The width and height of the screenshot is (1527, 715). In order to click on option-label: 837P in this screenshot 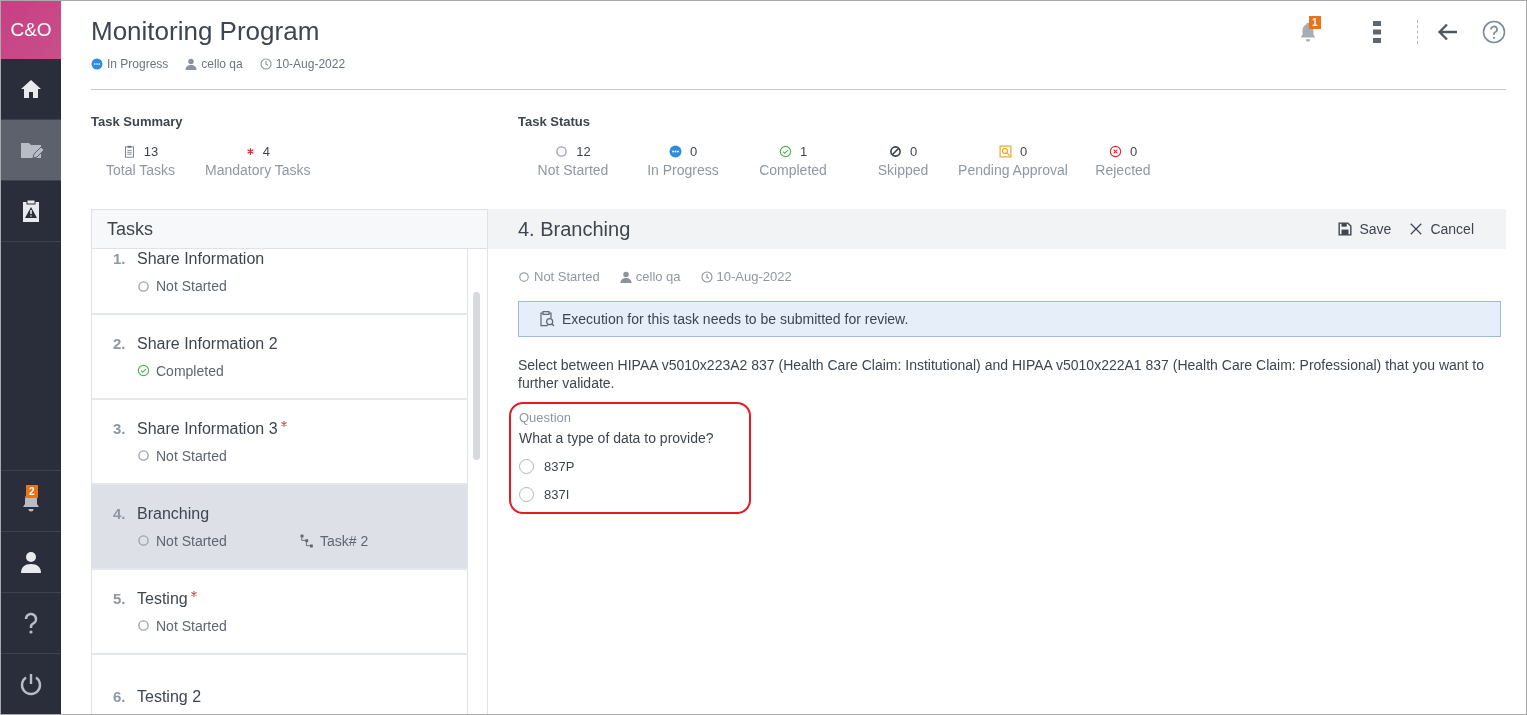, I will do `click(559, 466)`.